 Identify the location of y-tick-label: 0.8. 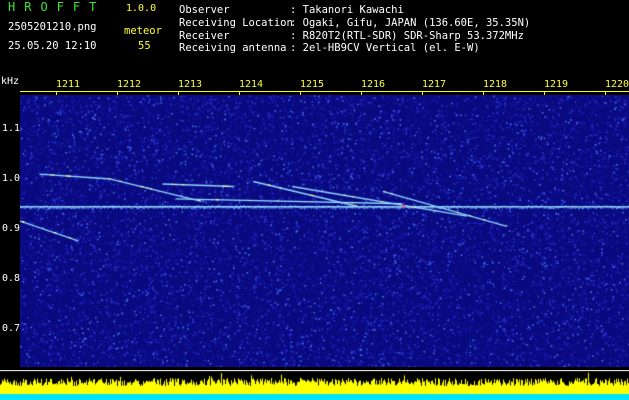
(11, 278).